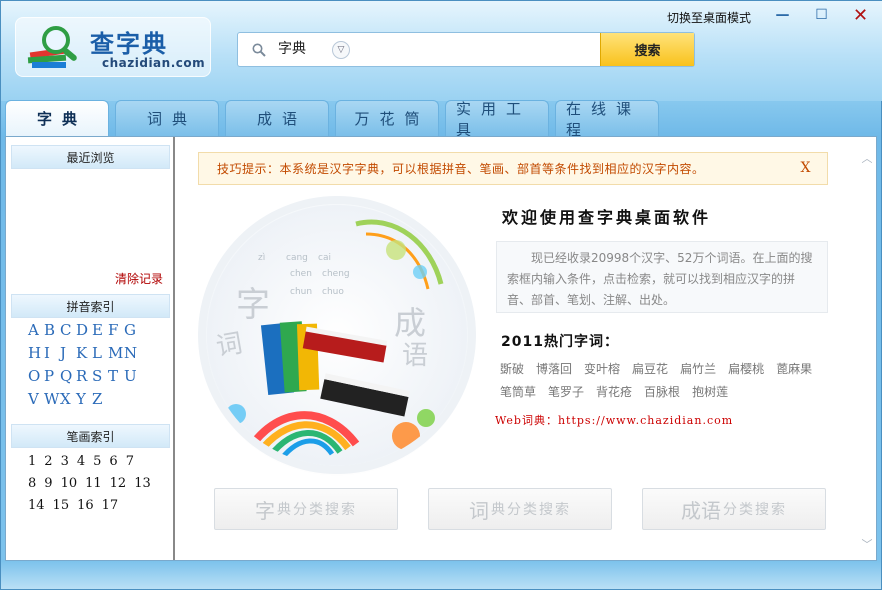 This screenshot has height=590, width=882. Describe the element at coordinates (116, 330) in the screenshot. I see `pinyin-letter-link: F` at that location.